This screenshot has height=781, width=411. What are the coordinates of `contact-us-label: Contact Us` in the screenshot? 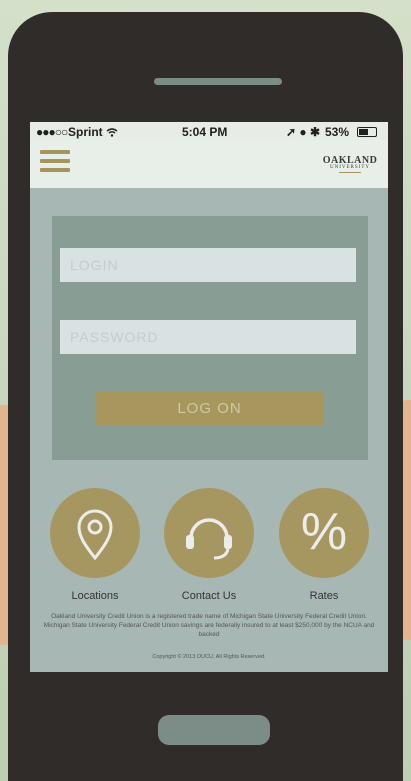 It's located at (209, 596).